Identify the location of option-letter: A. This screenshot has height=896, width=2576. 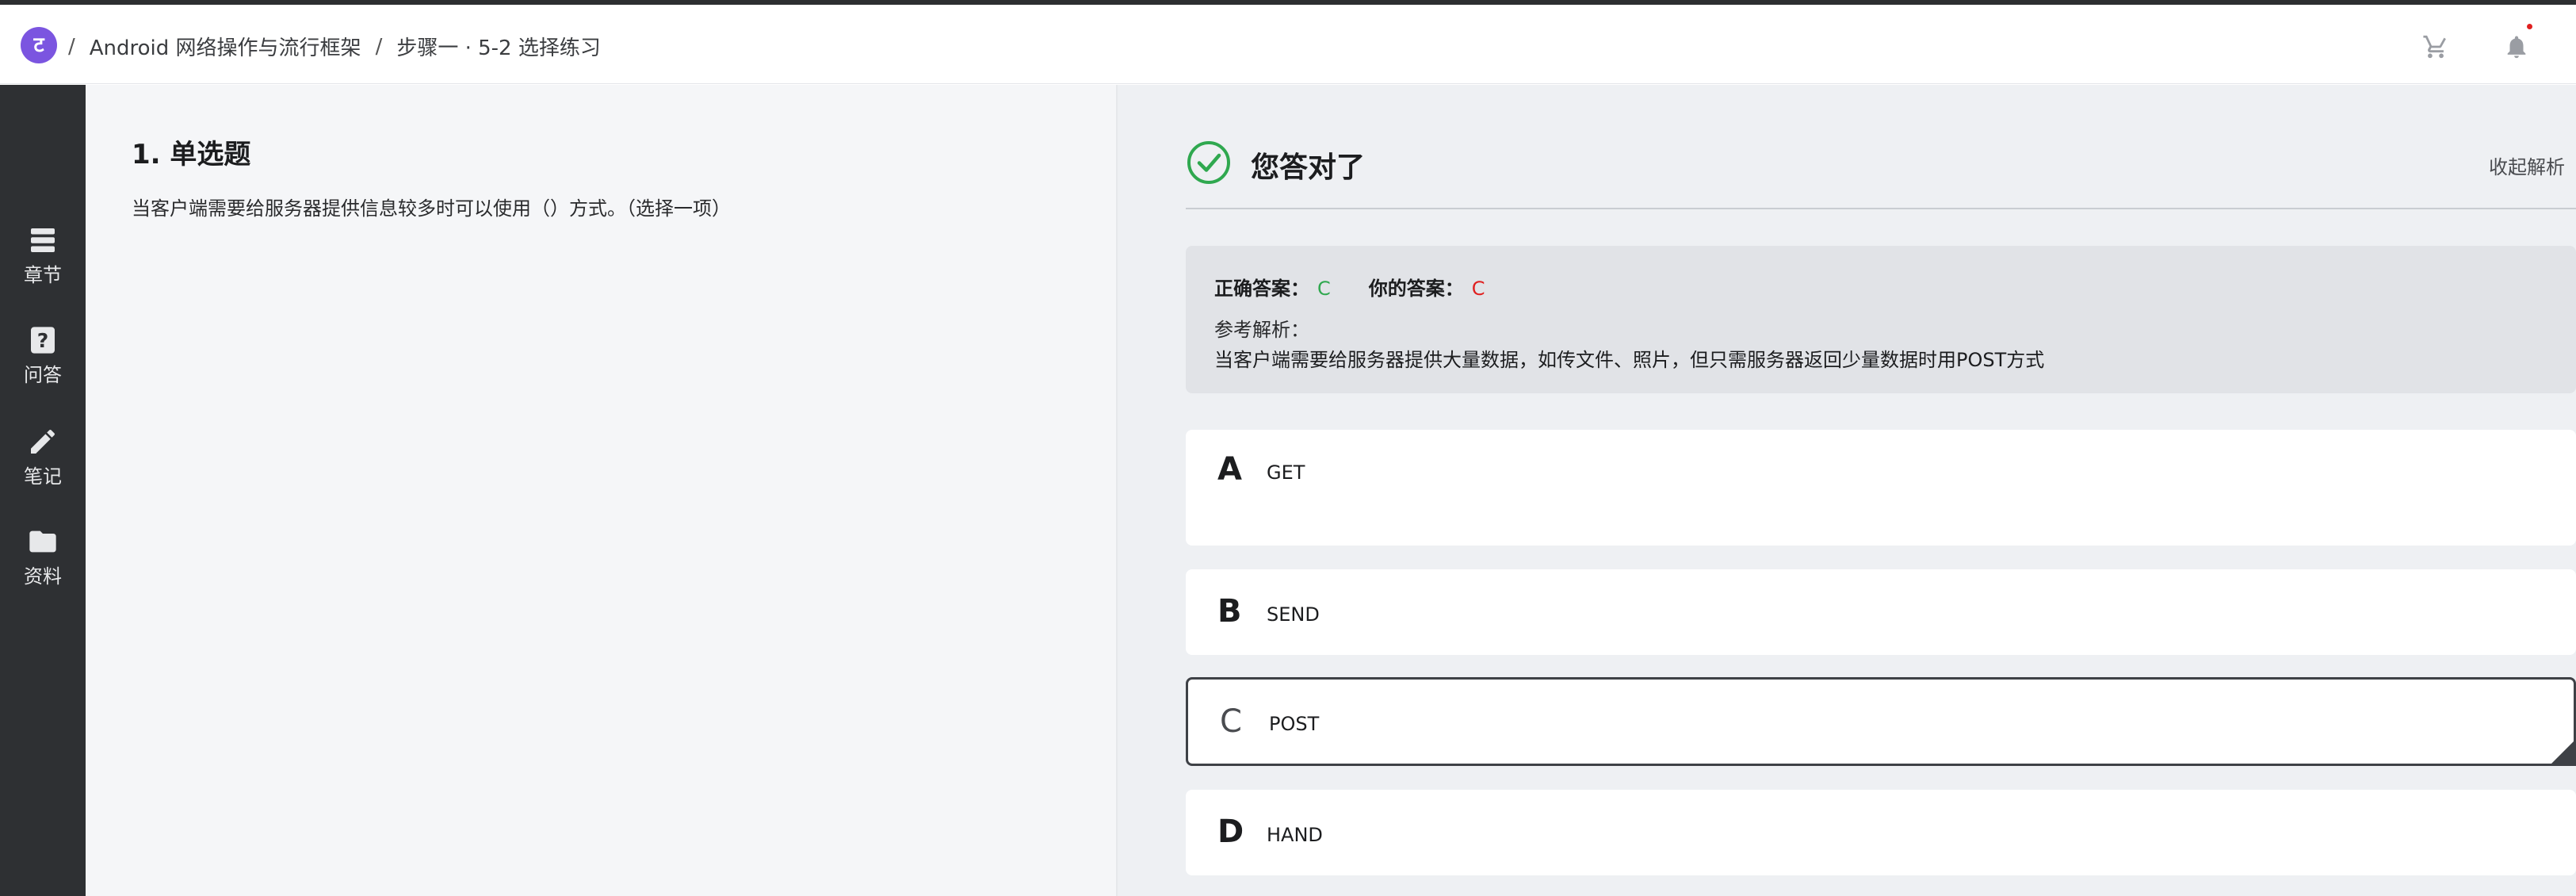
(1229, 469).